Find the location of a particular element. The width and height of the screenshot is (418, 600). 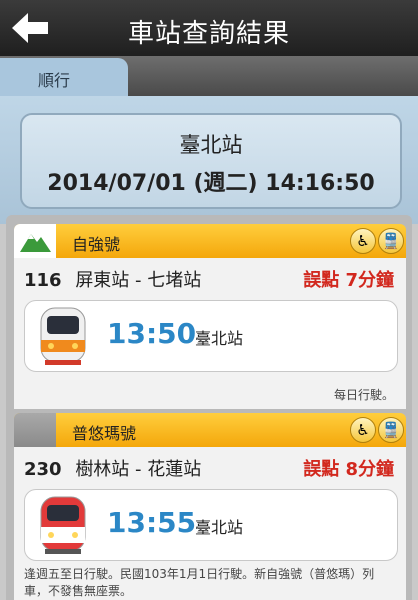

mountain-icon is located at coordinates (35, 243).